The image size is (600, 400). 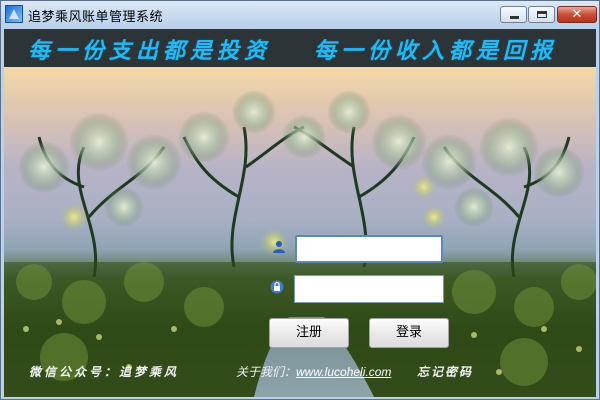 I want to click on close-button: ✕, so click(x=577, y=14).